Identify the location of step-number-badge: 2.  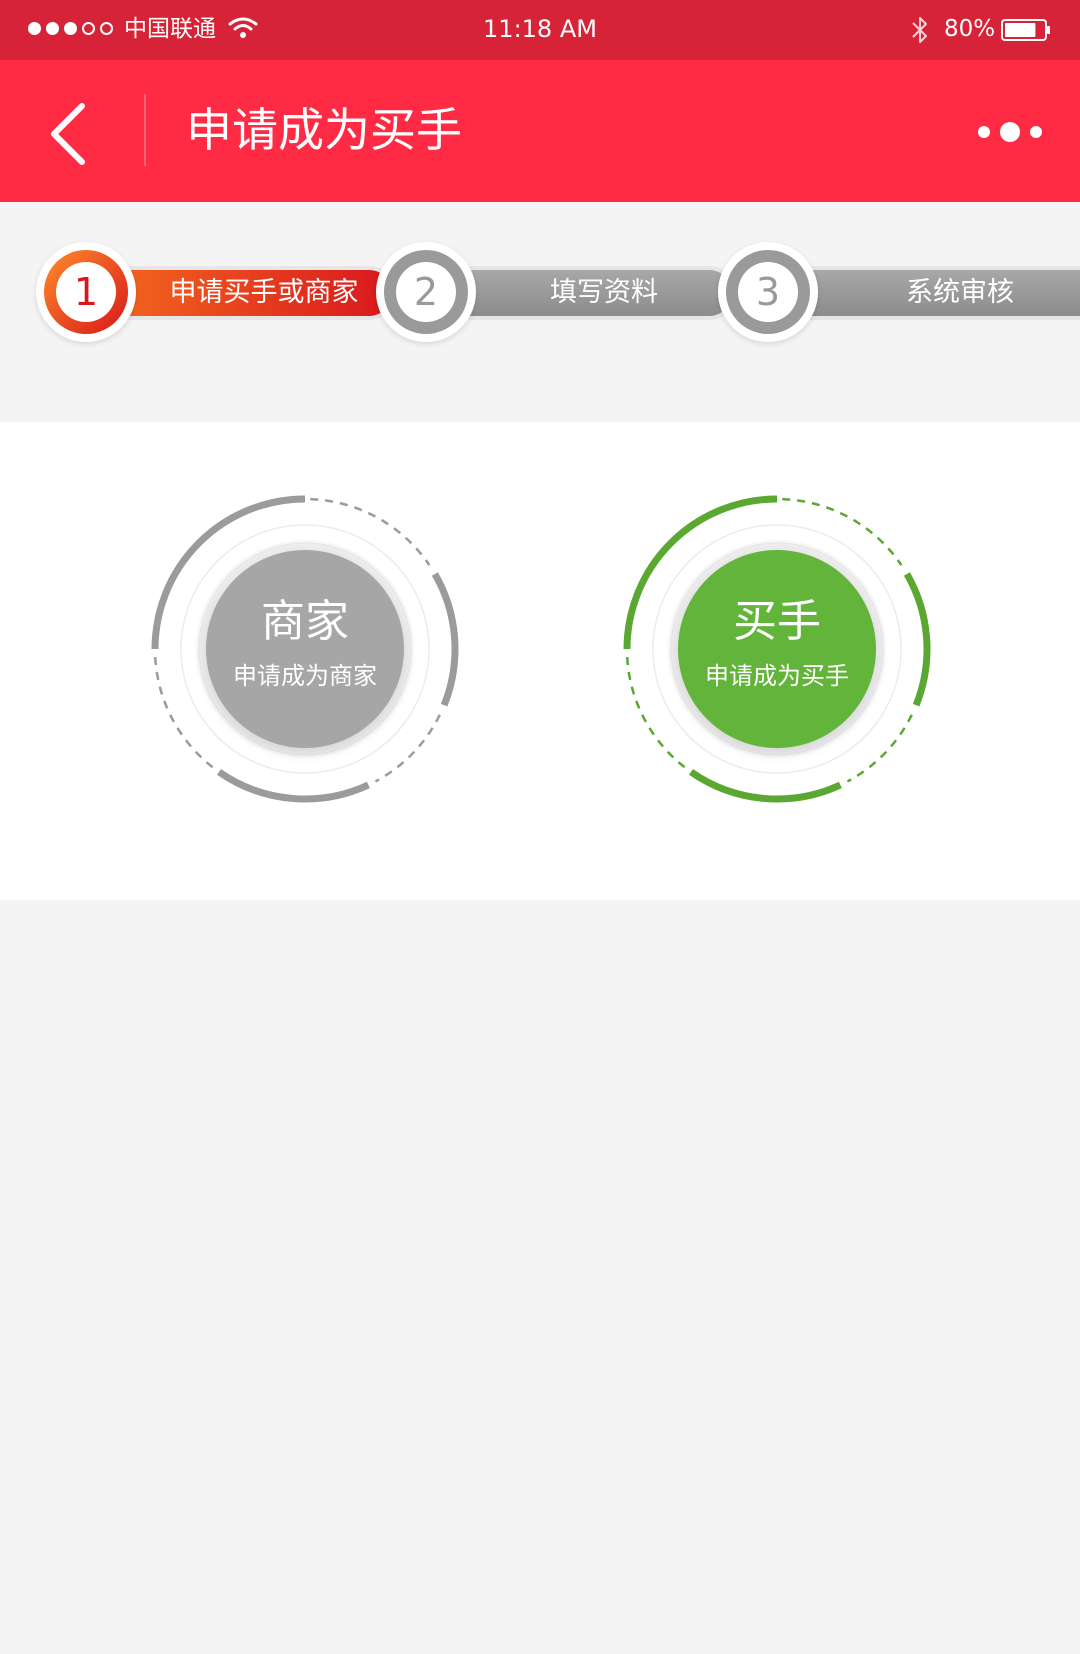
(426, 292).